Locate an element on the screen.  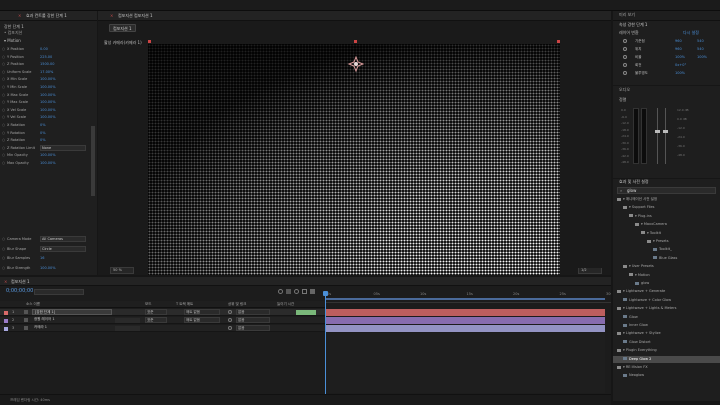
col-mode: 모드 is located at coordinates (148, 304).